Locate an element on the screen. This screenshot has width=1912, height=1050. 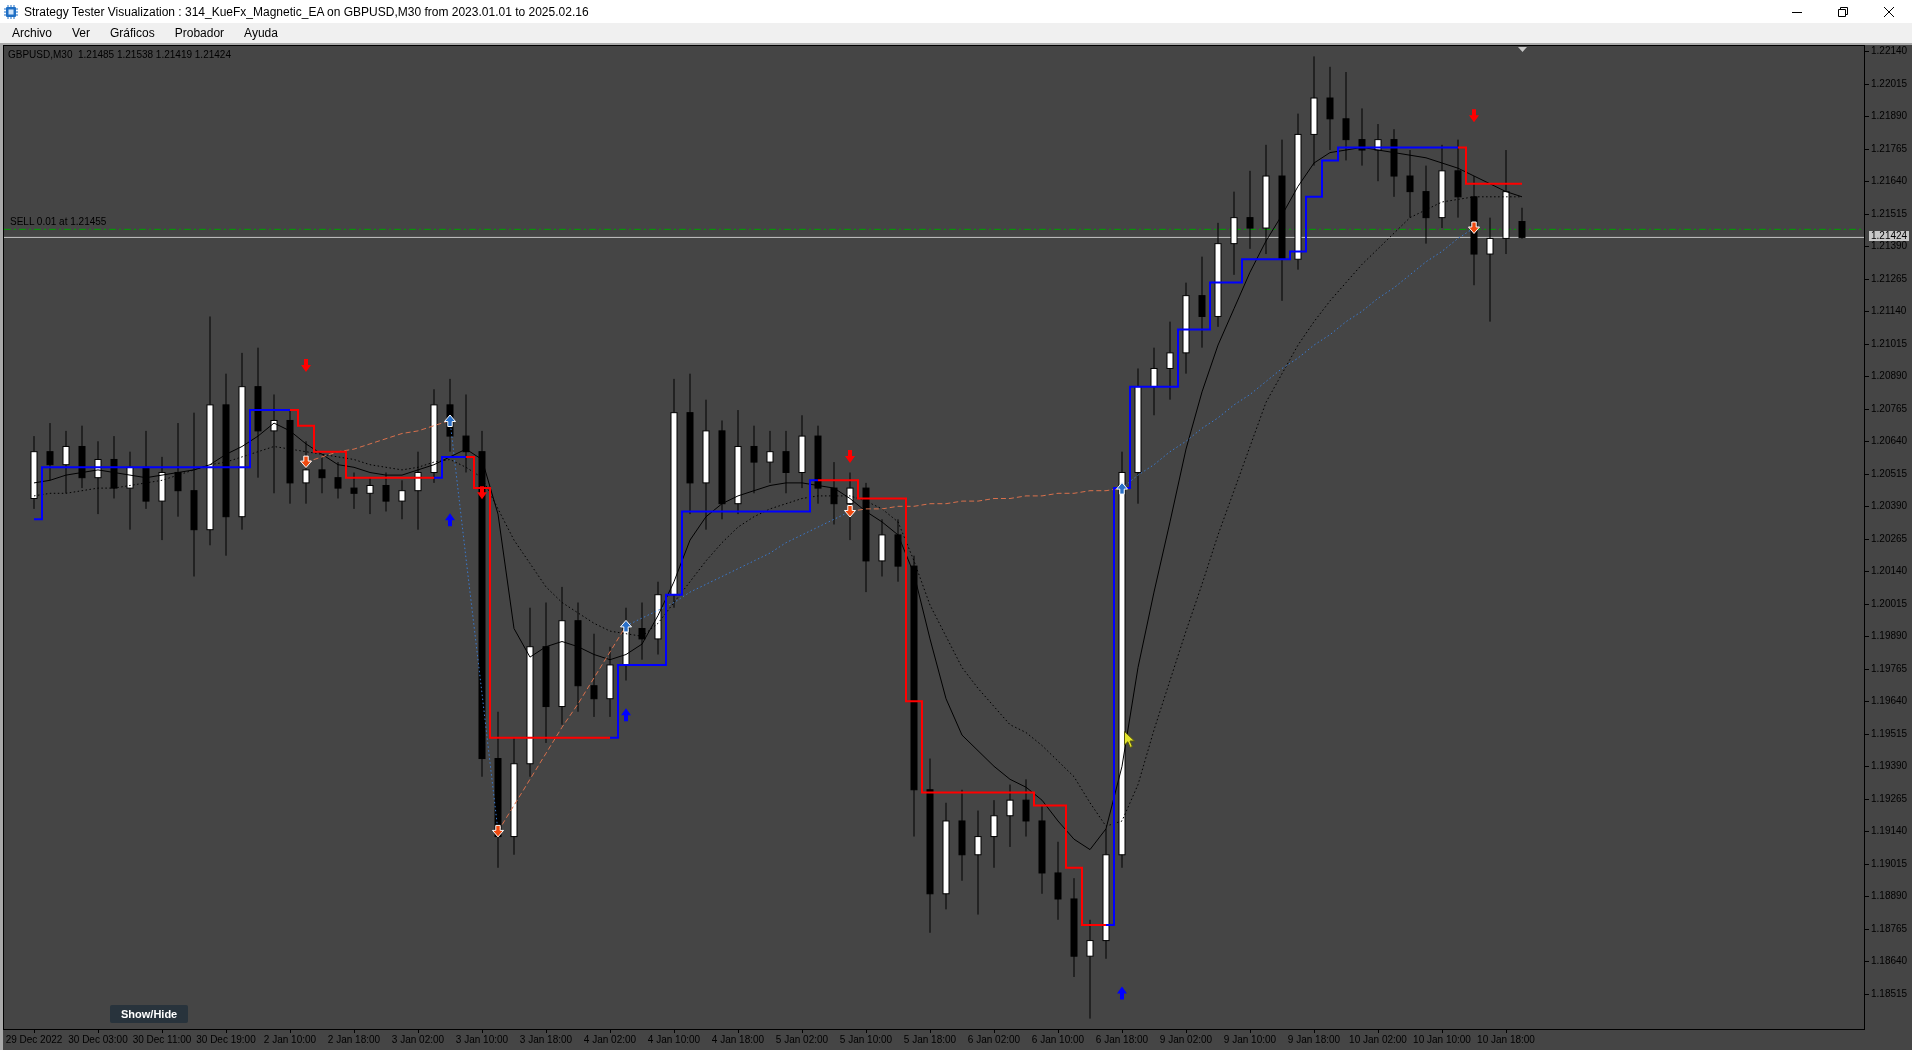
price-tick-label: 1.21515 is located at coordinates (1889, 213).